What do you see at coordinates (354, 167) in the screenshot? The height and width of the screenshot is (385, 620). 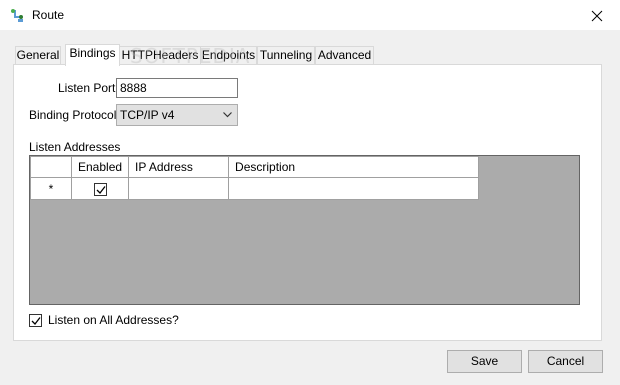 I see `column-header-description: Description` at bounding box center [354, 167].